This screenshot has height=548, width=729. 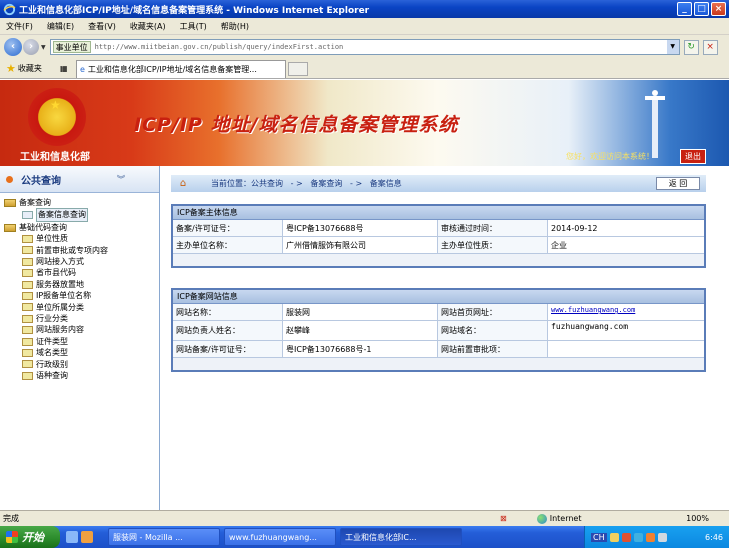 What do you see at coordinates (57, 117) in the screenshot?
I see `national-emblem-icon` at bounding box center [57, 117].